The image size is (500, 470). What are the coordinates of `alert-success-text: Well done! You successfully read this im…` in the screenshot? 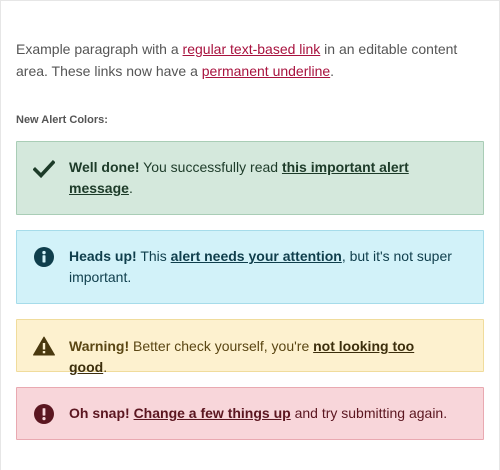 It's located at (262, 178).